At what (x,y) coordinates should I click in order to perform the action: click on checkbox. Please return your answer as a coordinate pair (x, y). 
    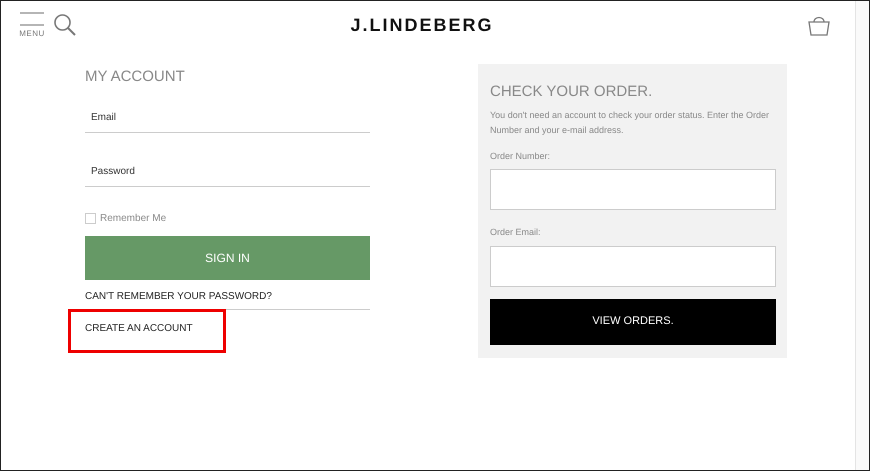
    Looking at the image, I should click on (90, 218).